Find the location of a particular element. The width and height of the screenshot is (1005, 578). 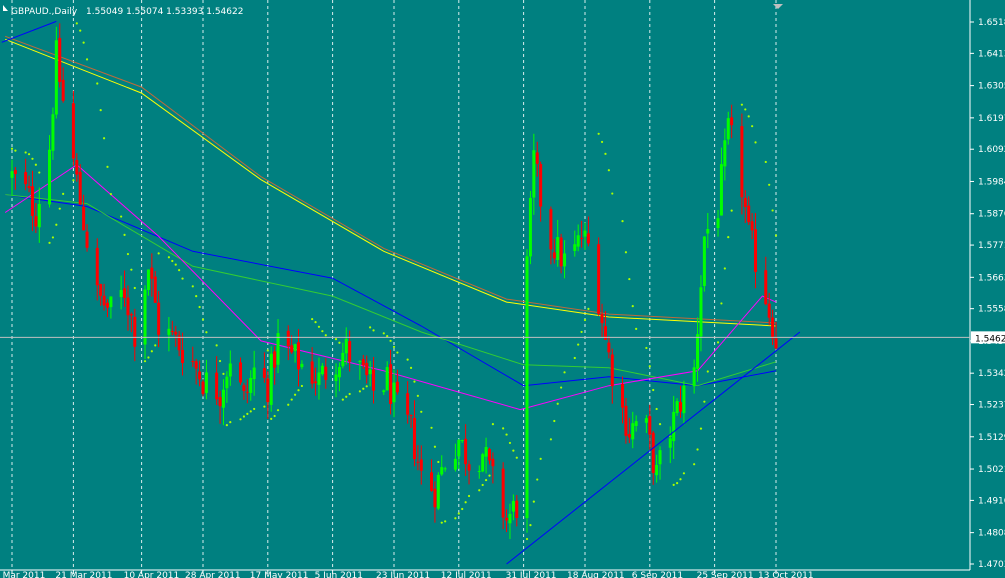

price-tick-label: 1.6518 is located at coordinates (991, 23).